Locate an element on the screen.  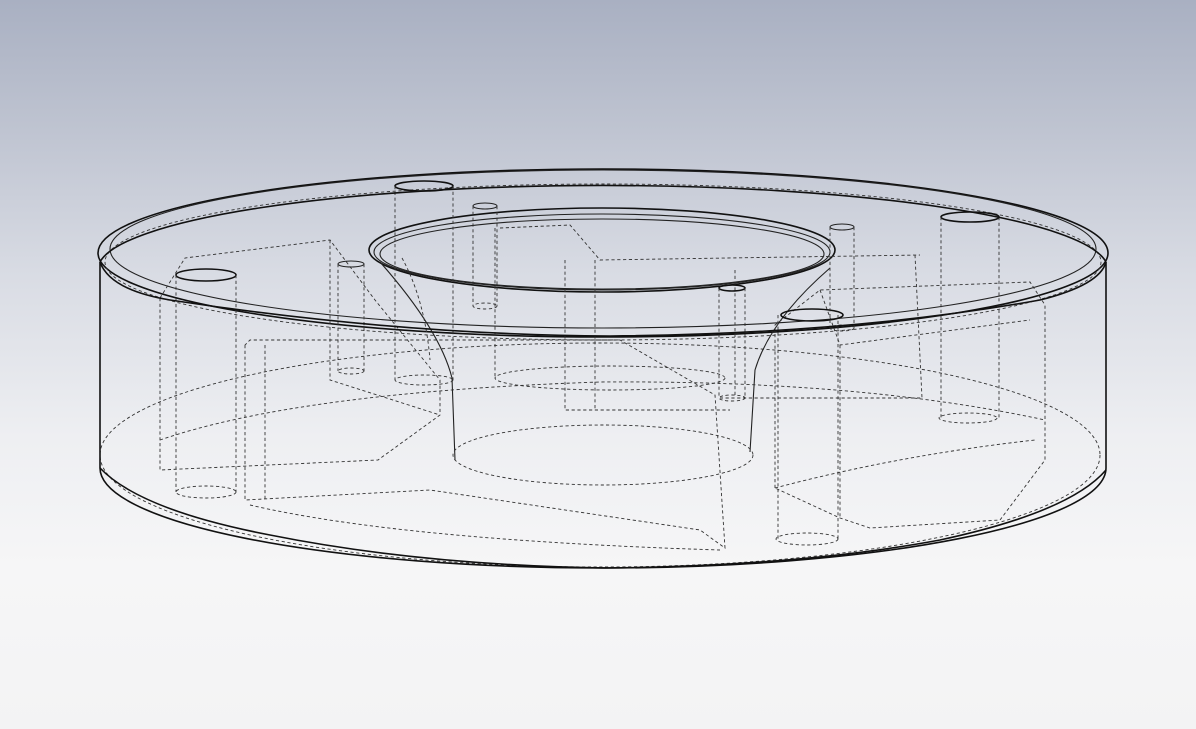
central-bore is located at coordinates (602, 346).